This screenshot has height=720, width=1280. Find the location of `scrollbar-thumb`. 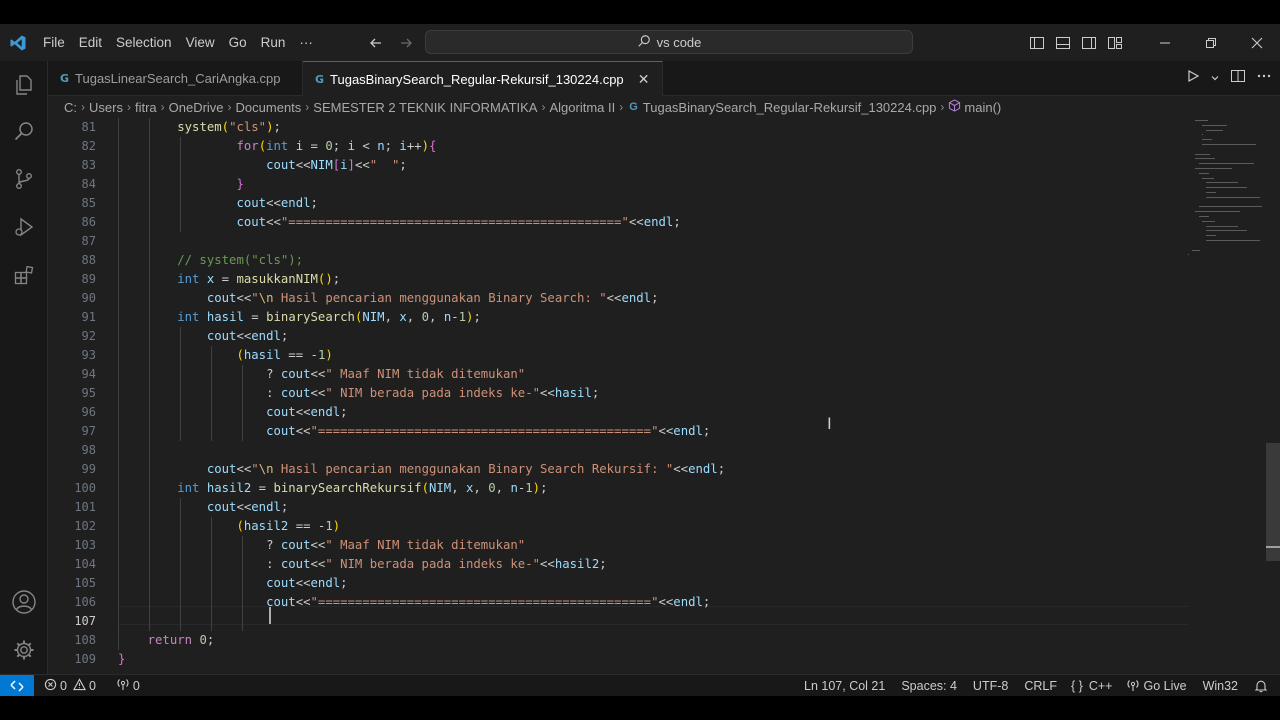

scrollbar-thumb is located at coordinates (1273, 502).